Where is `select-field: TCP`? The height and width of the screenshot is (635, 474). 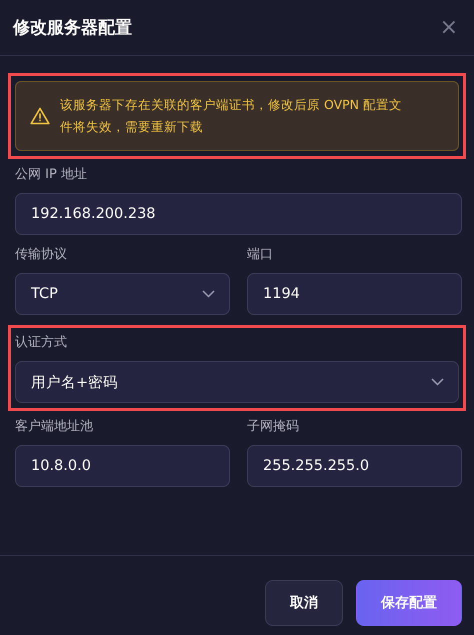
select-field: TCP is located at coordinates (122, 294).